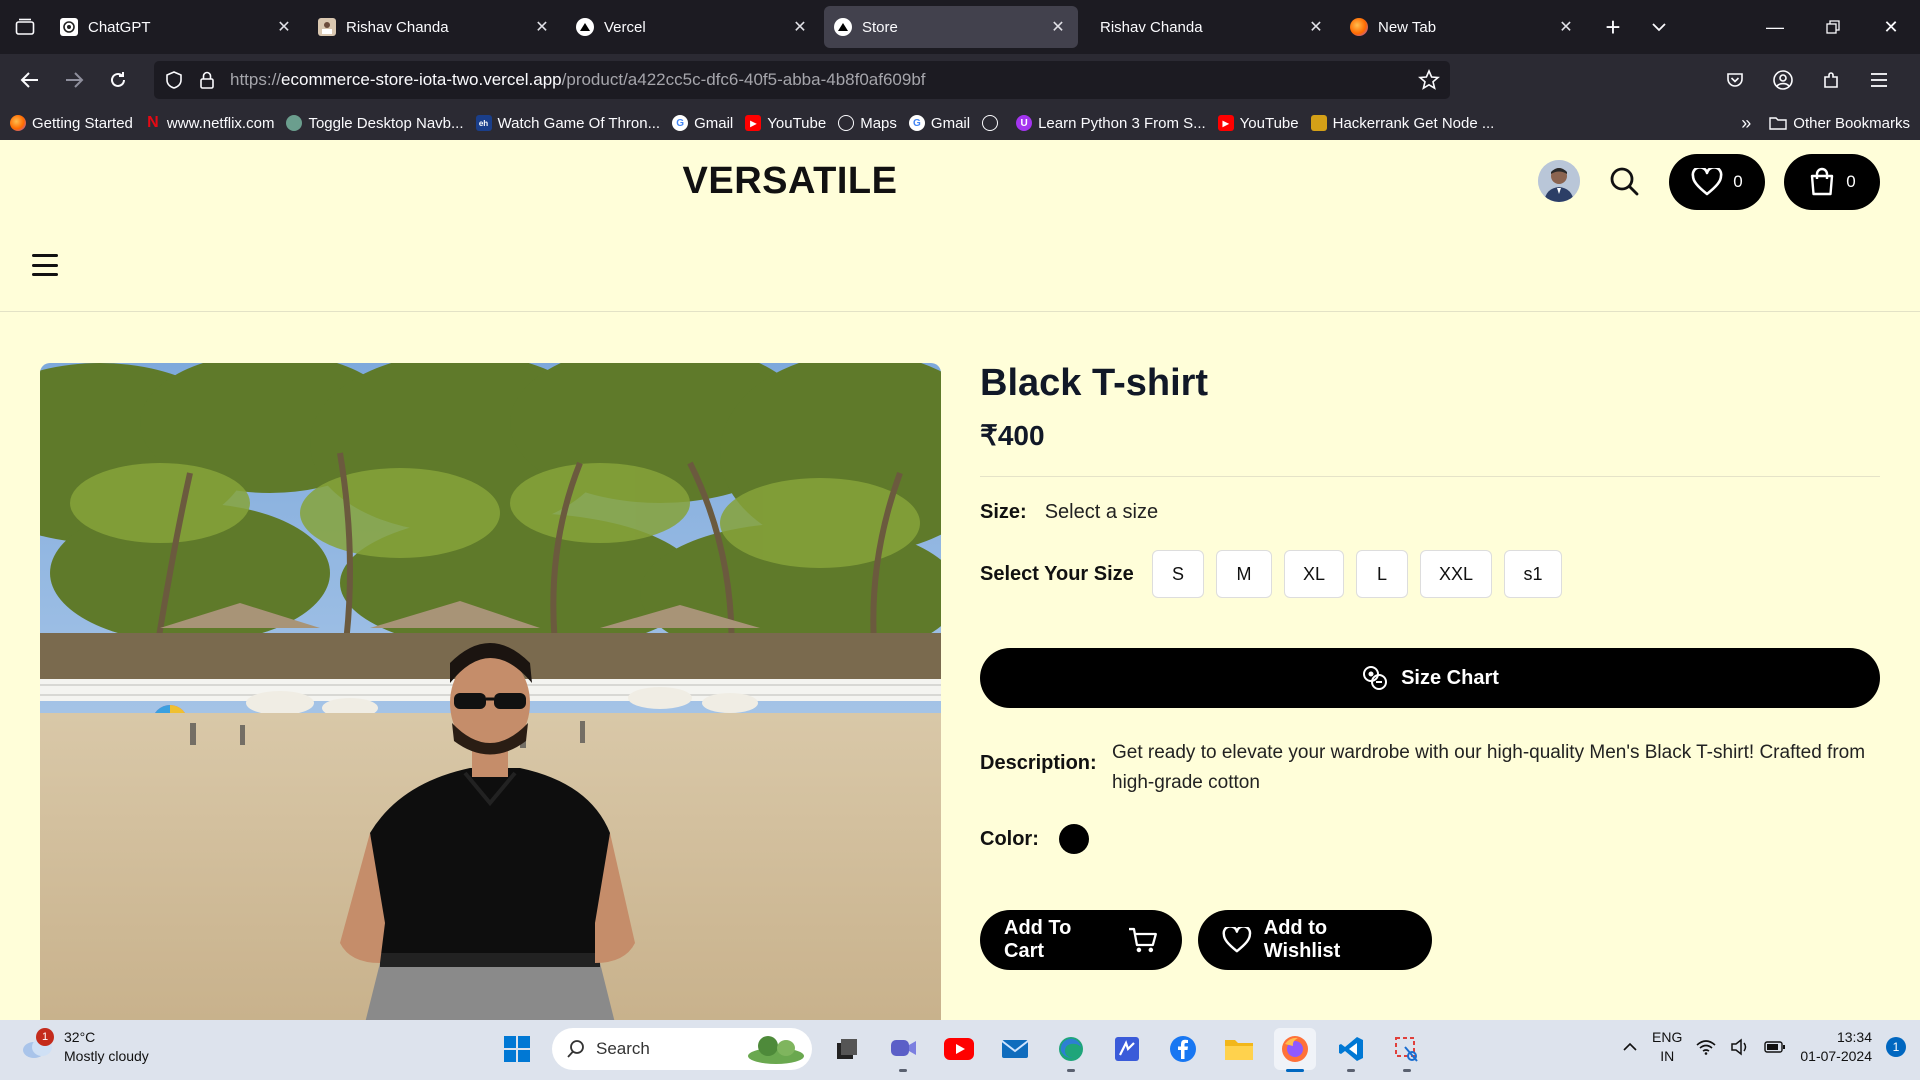 This screenshot has height=1080, width=1920. What do you see at coordinates (1239, 1049) in the screenshot?
I see `taskbar-file-explorer` at bounding box center [1239, 1049].